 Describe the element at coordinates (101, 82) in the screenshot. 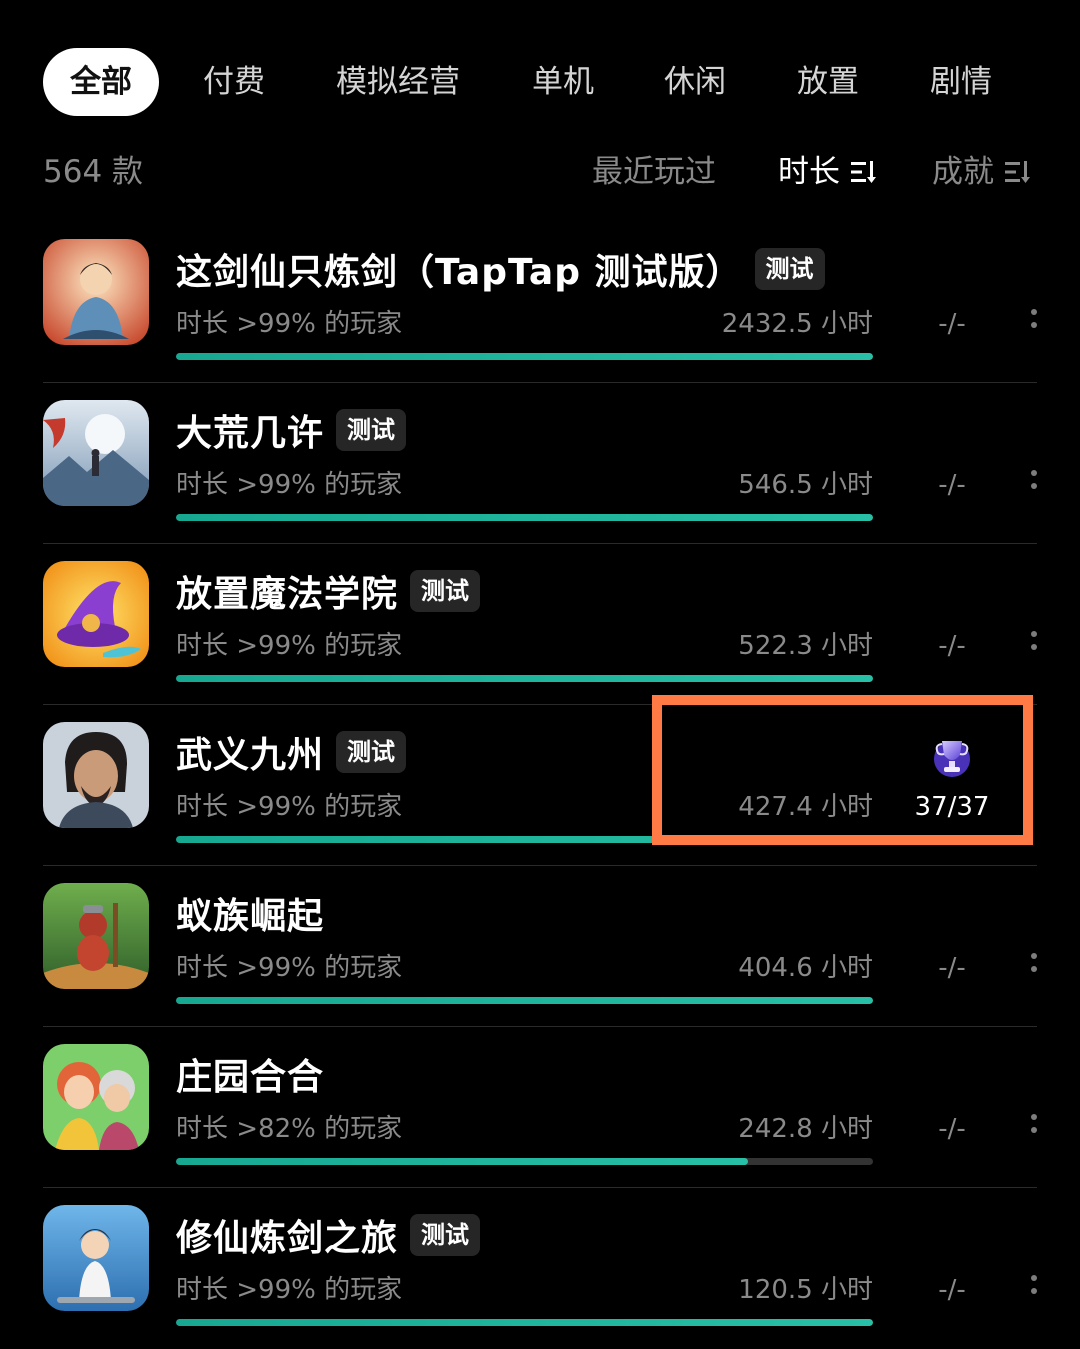

I see `tab-all: 全部` at that location.